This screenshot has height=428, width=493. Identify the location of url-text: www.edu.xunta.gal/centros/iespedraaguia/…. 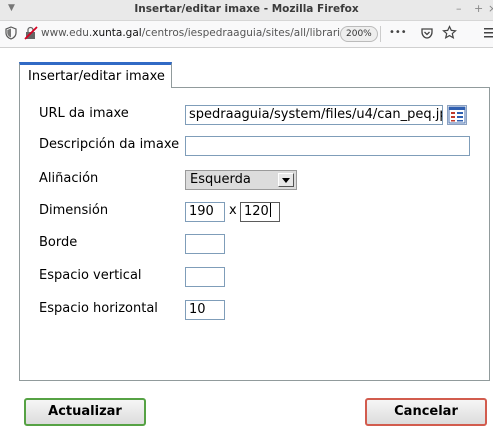
(191, 33).